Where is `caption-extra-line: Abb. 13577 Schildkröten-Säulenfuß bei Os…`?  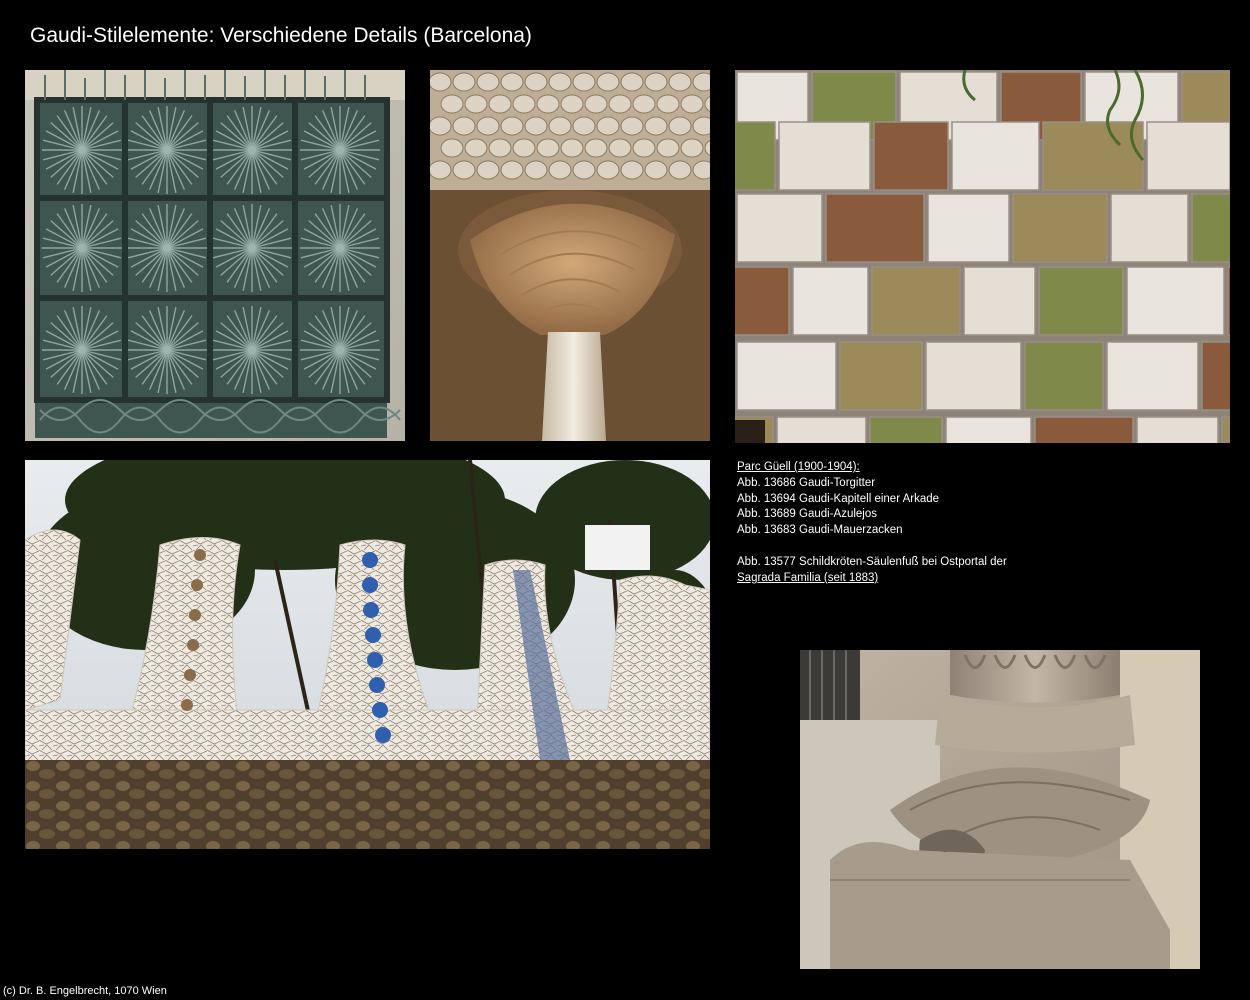
caption-extra-line: Abb. 13577 Schildkröten-Säulenfuß bei Os… is located at coordinates (872, 561).